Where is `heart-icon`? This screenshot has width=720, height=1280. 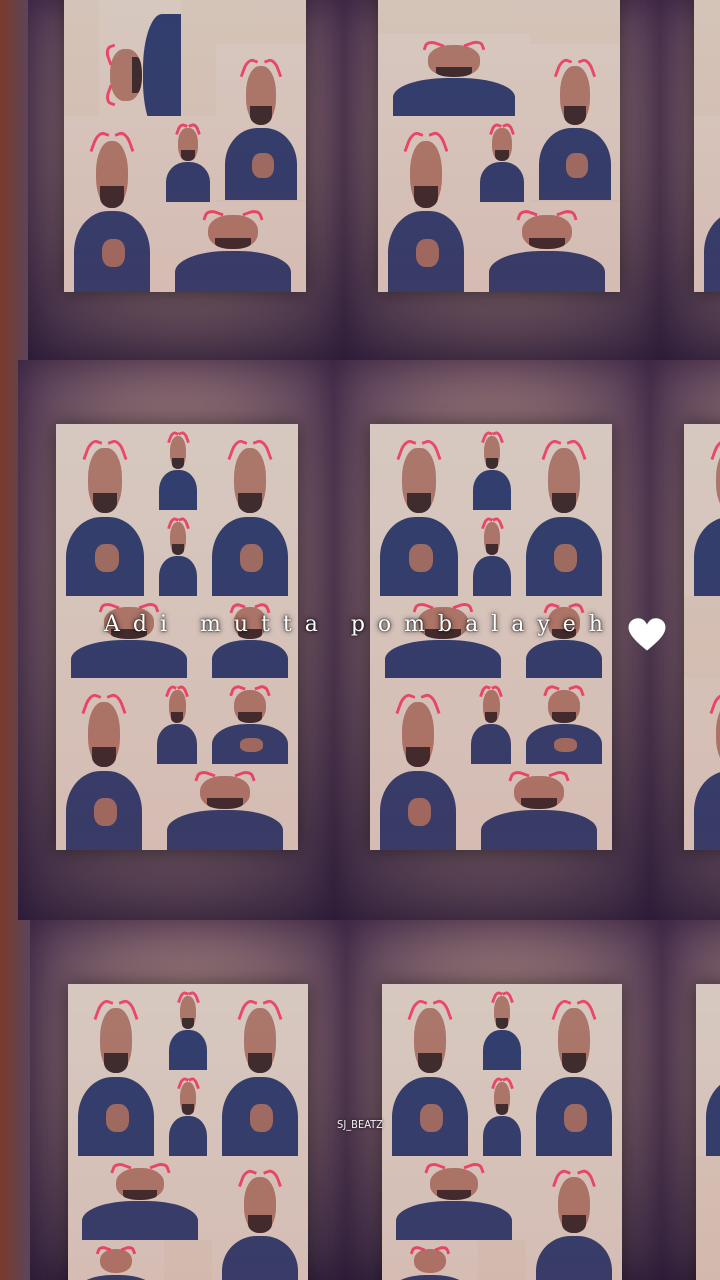
heart-icon is located at coordinates (647, 635).